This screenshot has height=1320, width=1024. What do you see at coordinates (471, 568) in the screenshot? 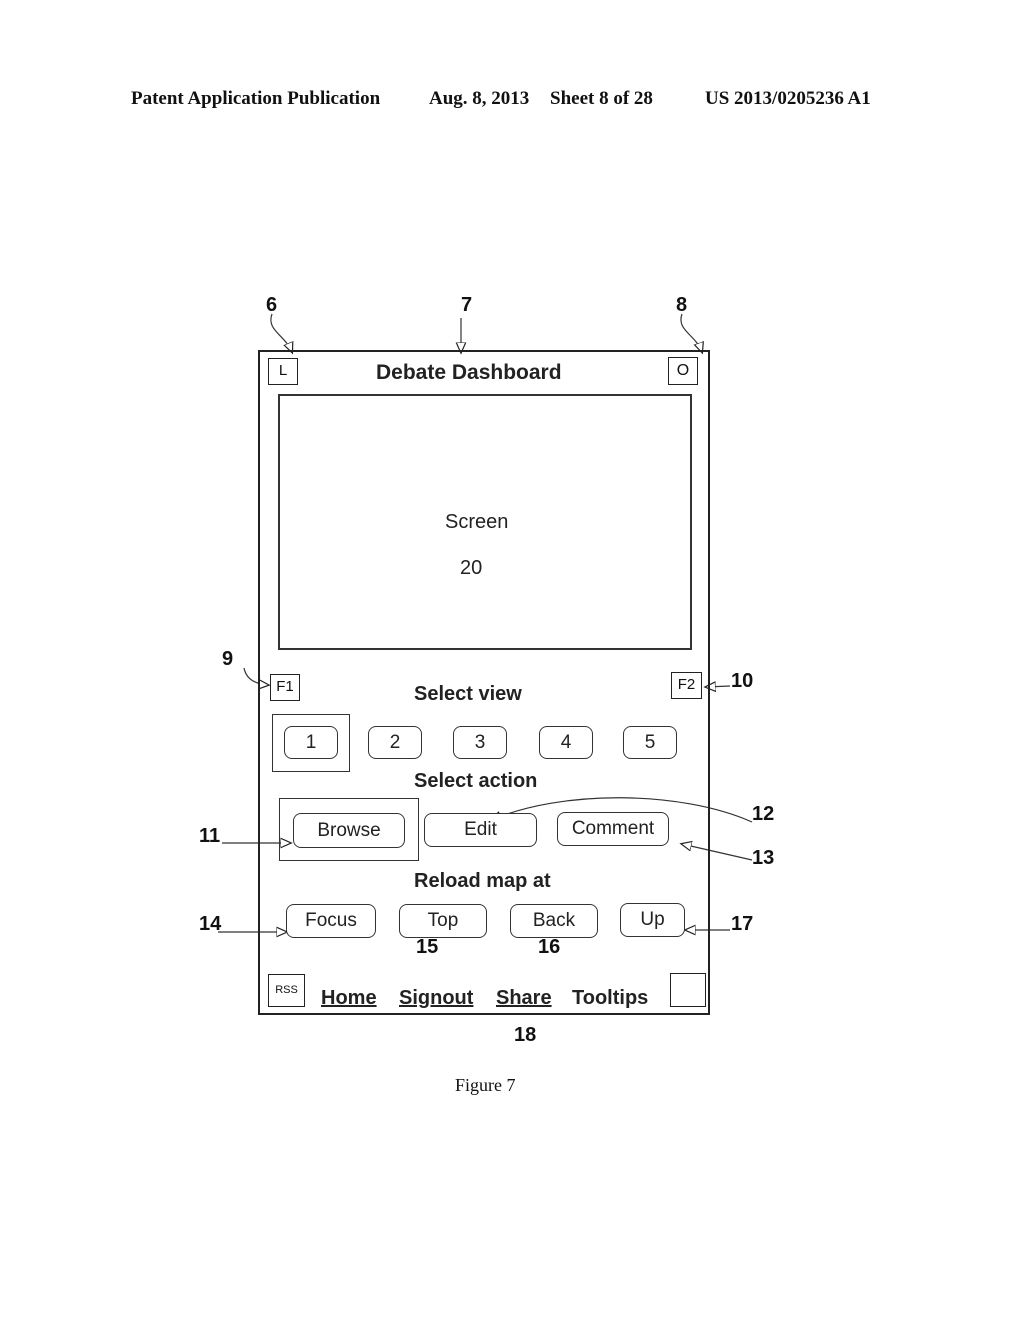
I see `screen-ref: 20` at bounding box center [471, 568].